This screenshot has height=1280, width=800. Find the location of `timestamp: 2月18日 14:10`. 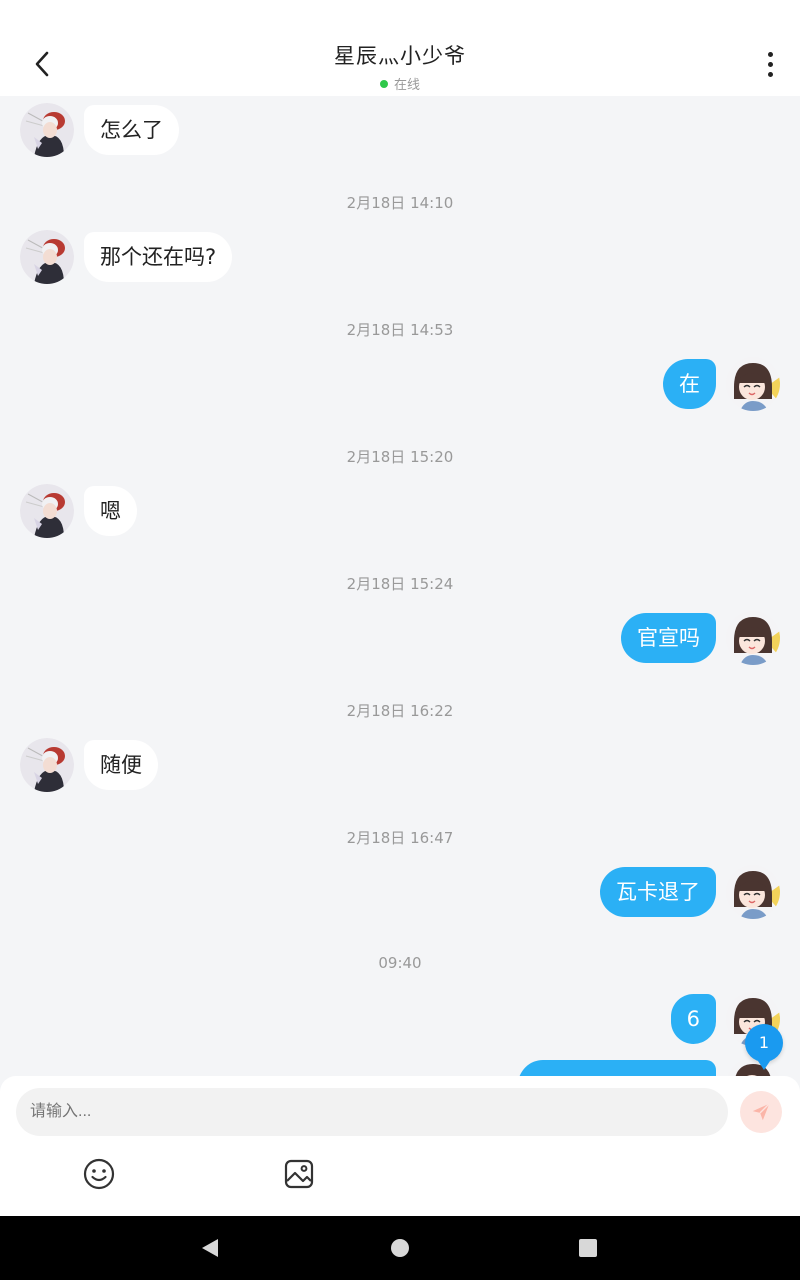

timestamp: 2月18日 14:10 is located at coordinates (400, 203).